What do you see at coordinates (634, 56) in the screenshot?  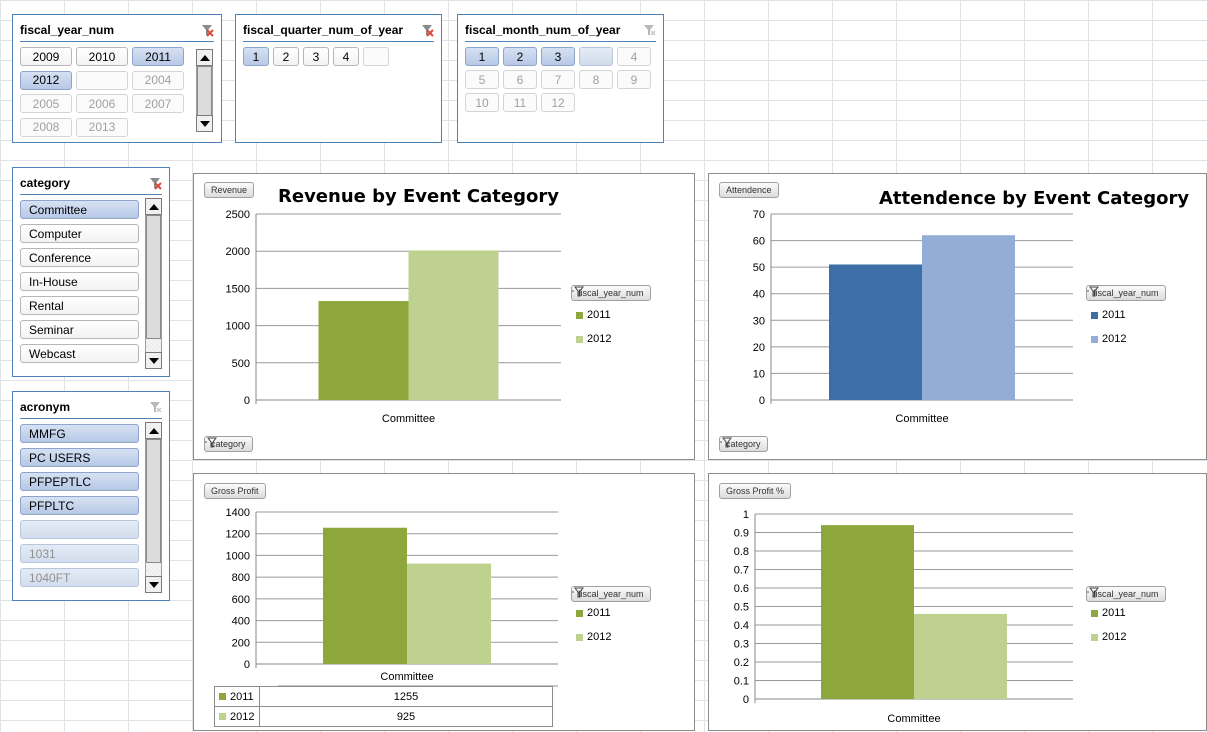 I see `slicer-item-m4: 4` at bounding box center [634, 56].